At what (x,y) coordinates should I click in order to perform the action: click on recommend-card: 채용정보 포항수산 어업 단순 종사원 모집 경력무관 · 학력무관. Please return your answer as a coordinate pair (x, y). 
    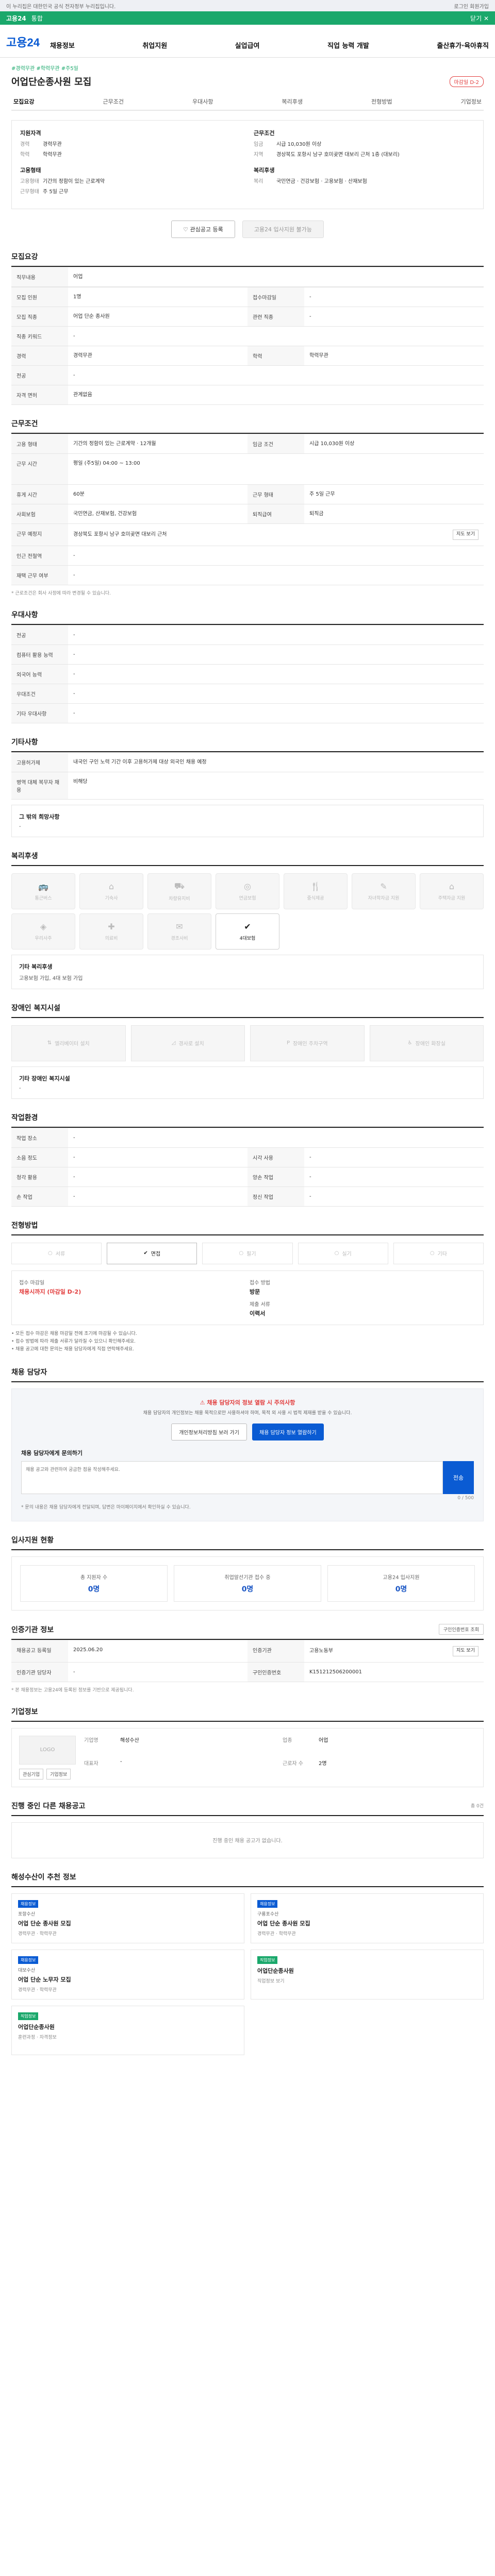
    Looking at the image, I should click on (127, 1918).